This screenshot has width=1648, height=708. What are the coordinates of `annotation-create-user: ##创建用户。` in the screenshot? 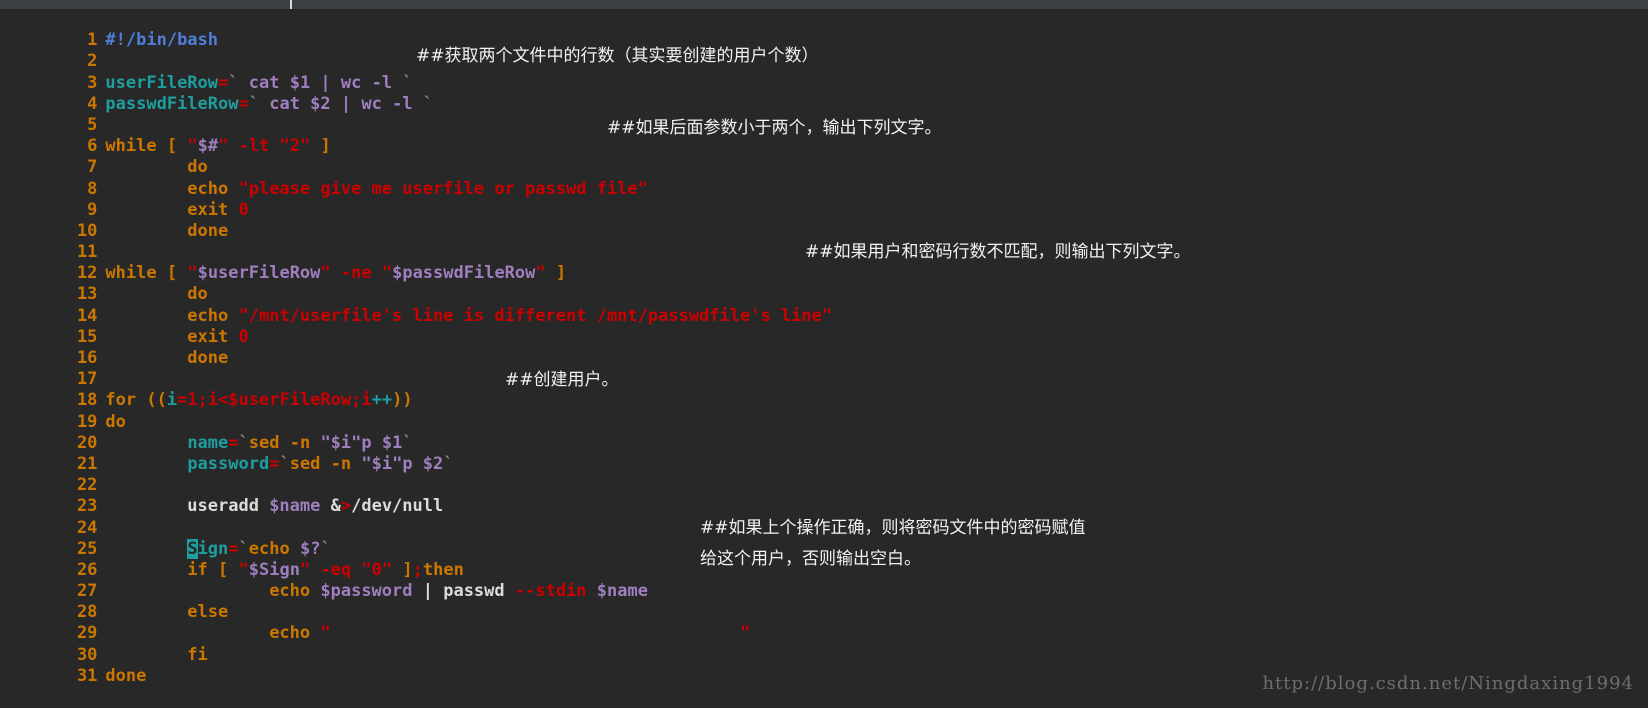 It's located at (562, 380).